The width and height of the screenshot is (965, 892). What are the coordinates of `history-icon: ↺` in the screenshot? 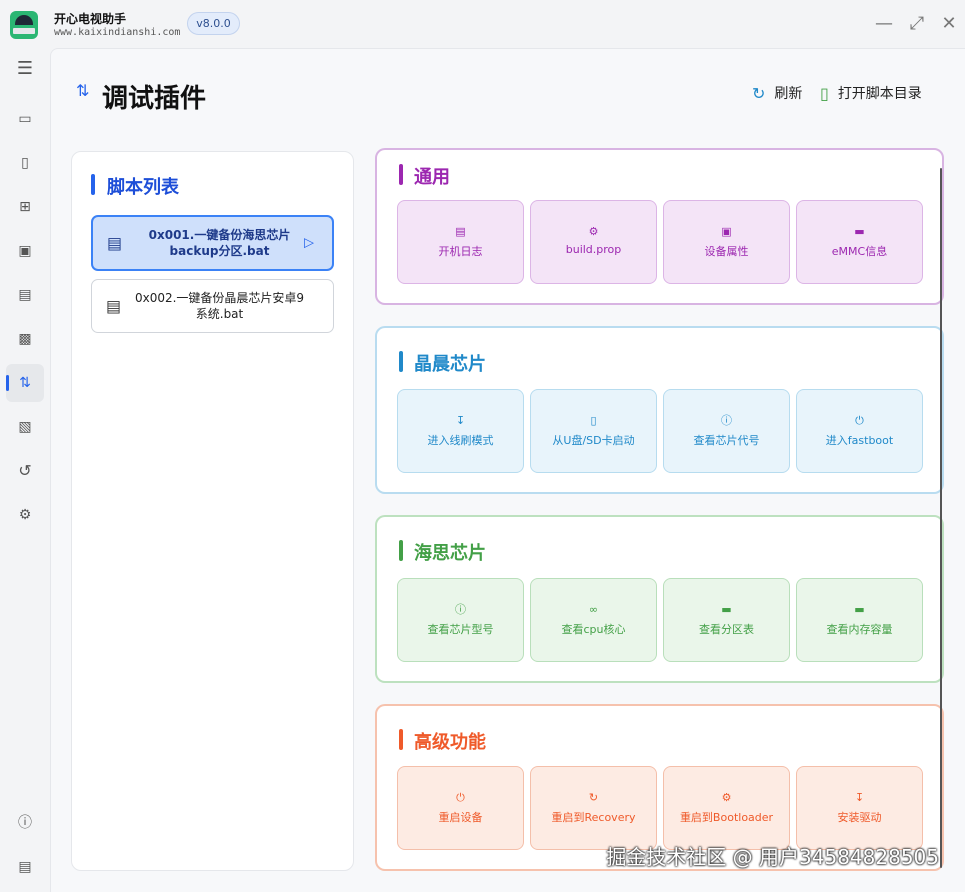 It's located at (25, 471).